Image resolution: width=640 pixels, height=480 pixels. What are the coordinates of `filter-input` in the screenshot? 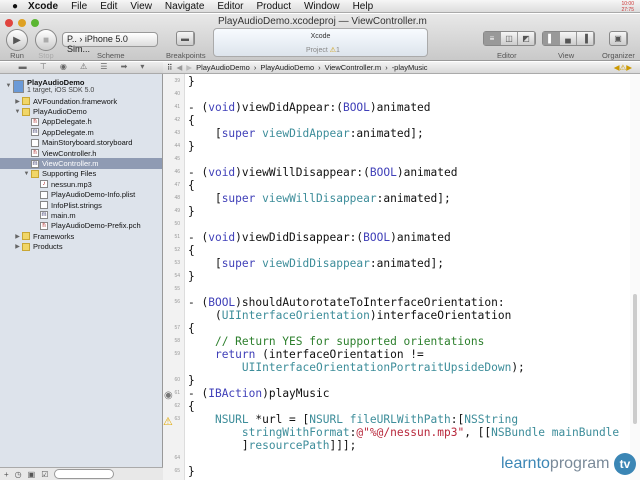 It's located at (84, 474).